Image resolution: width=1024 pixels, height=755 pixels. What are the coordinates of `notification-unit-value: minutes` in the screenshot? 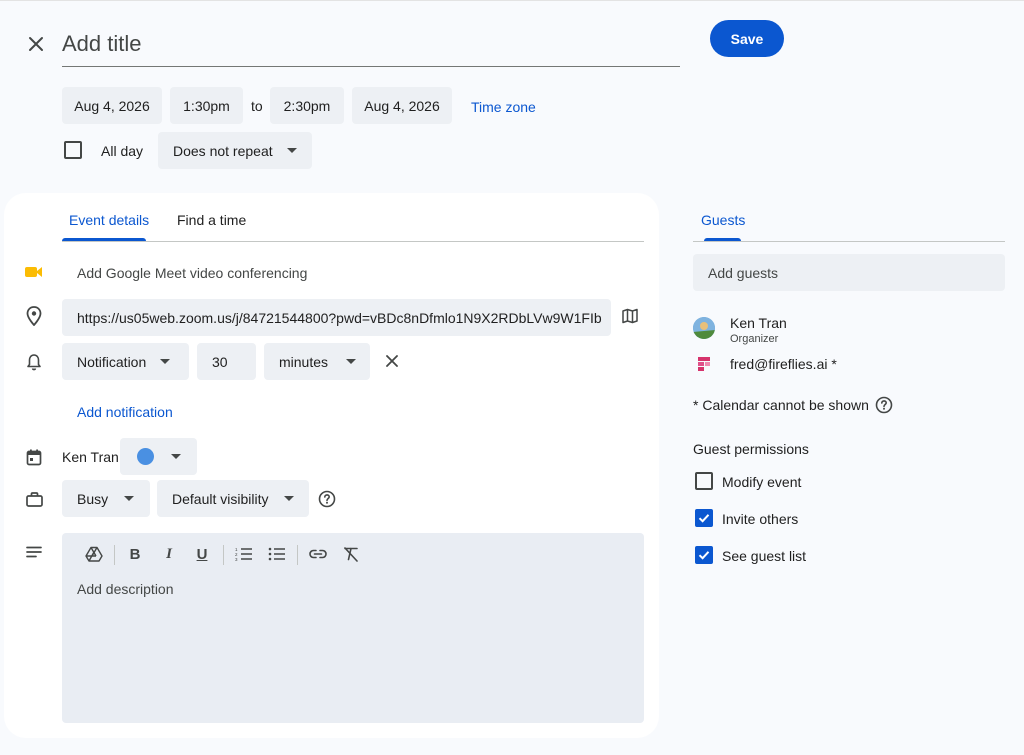 It's located at (304, 361).